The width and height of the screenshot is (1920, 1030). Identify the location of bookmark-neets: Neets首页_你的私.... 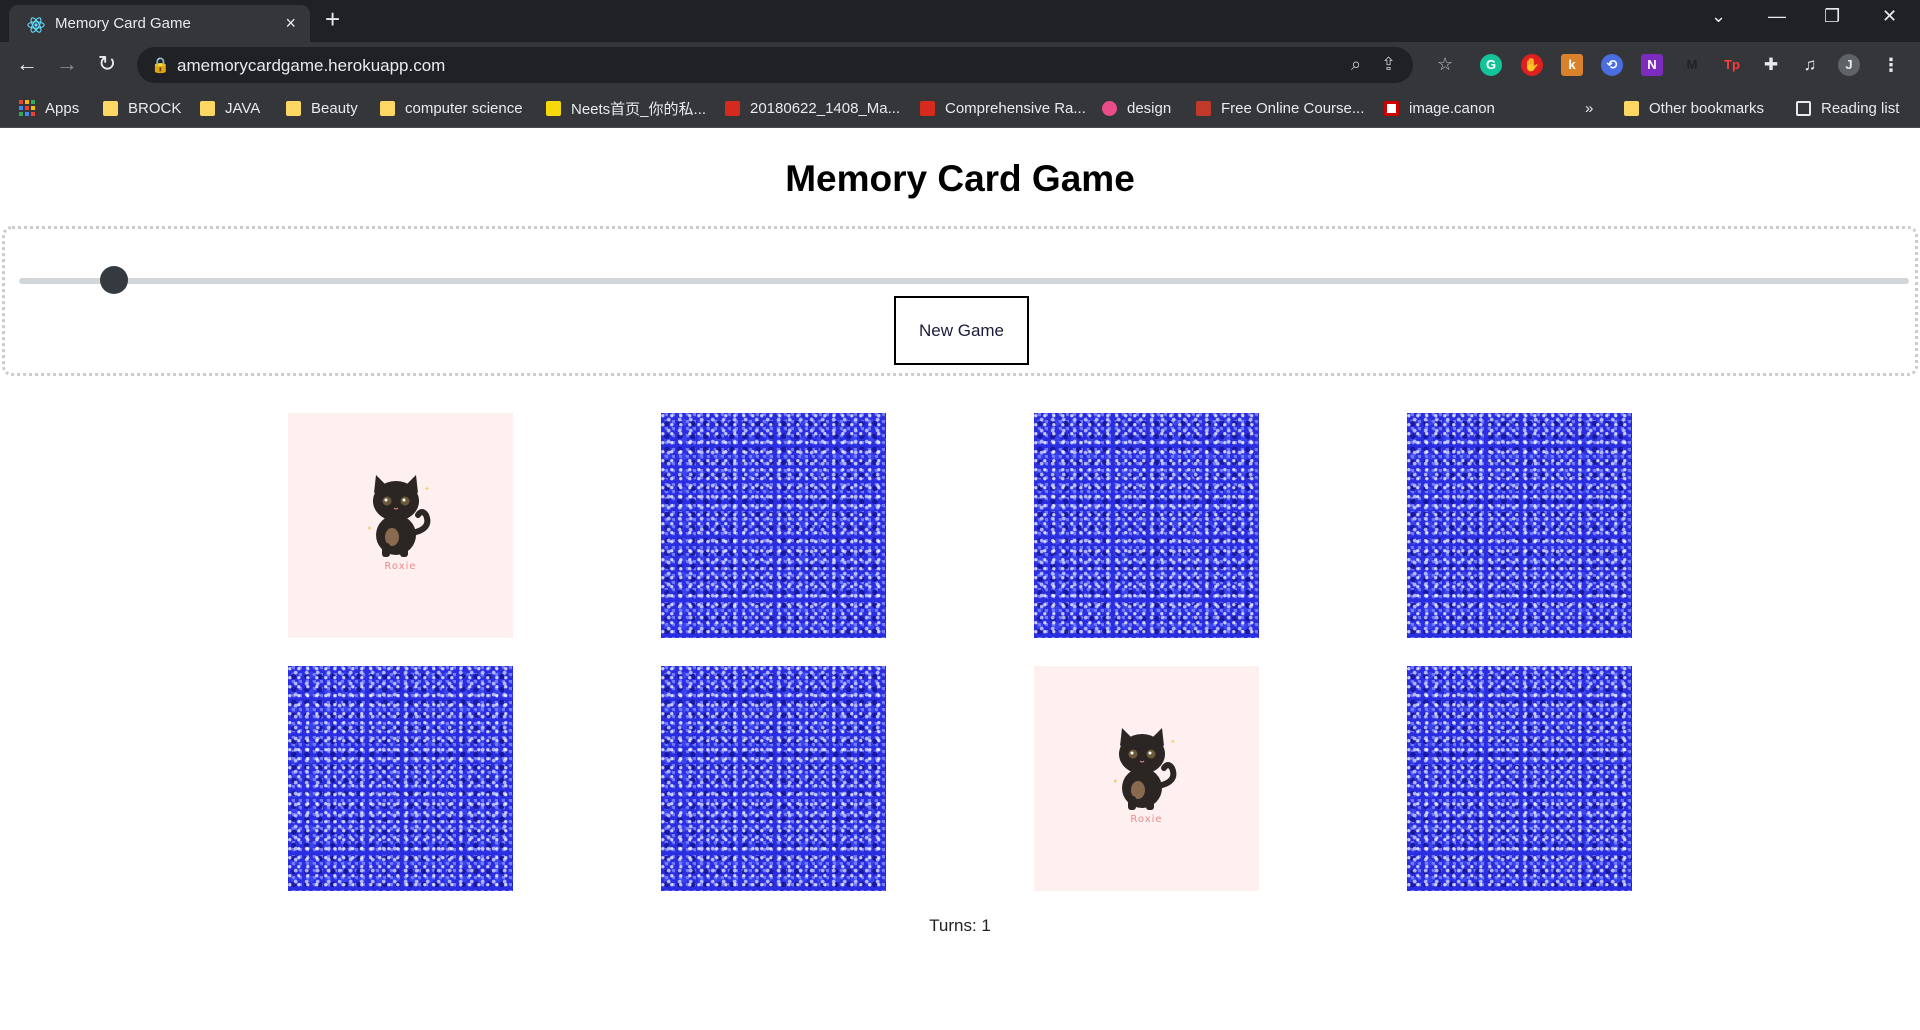
(626, 108).